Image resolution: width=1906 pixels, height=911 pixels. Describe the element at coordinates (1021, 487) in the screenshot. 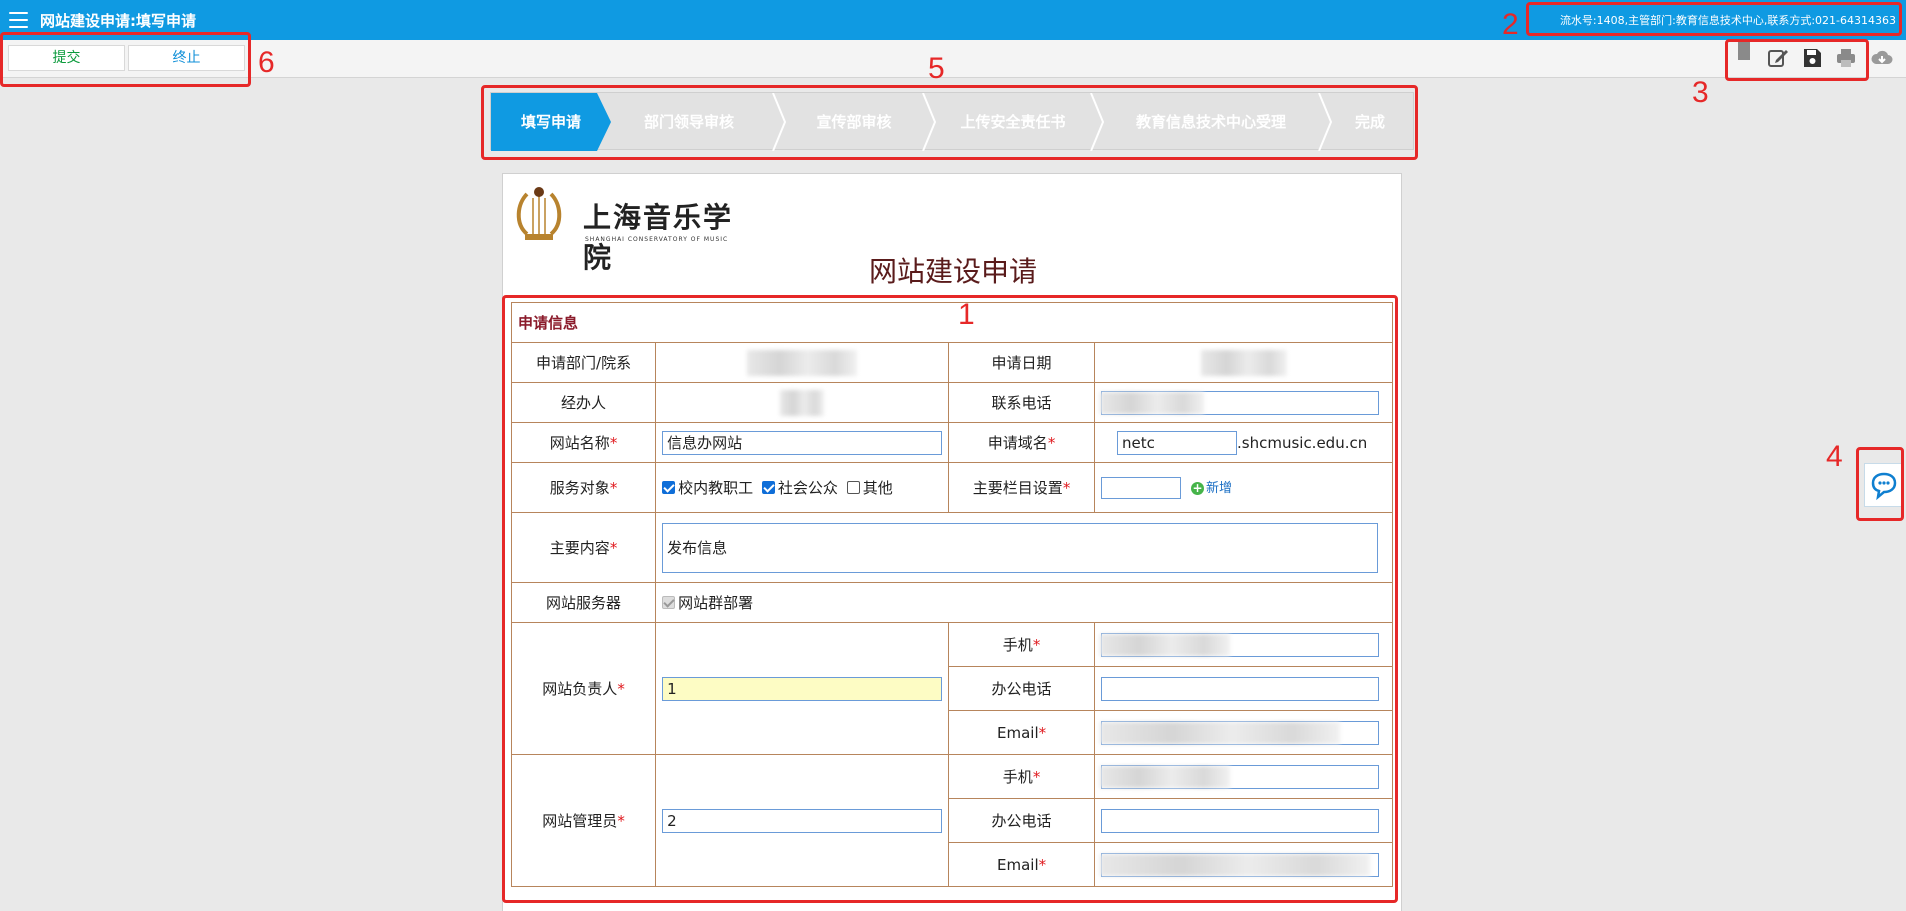

I see `columns-label: 主要栏目设置*` at that location.